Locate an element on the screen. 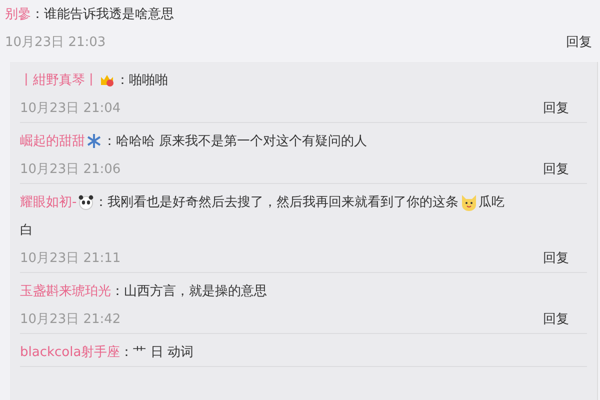  timestamp: 10月23日 21:04 is located at coordinates (70, 108).